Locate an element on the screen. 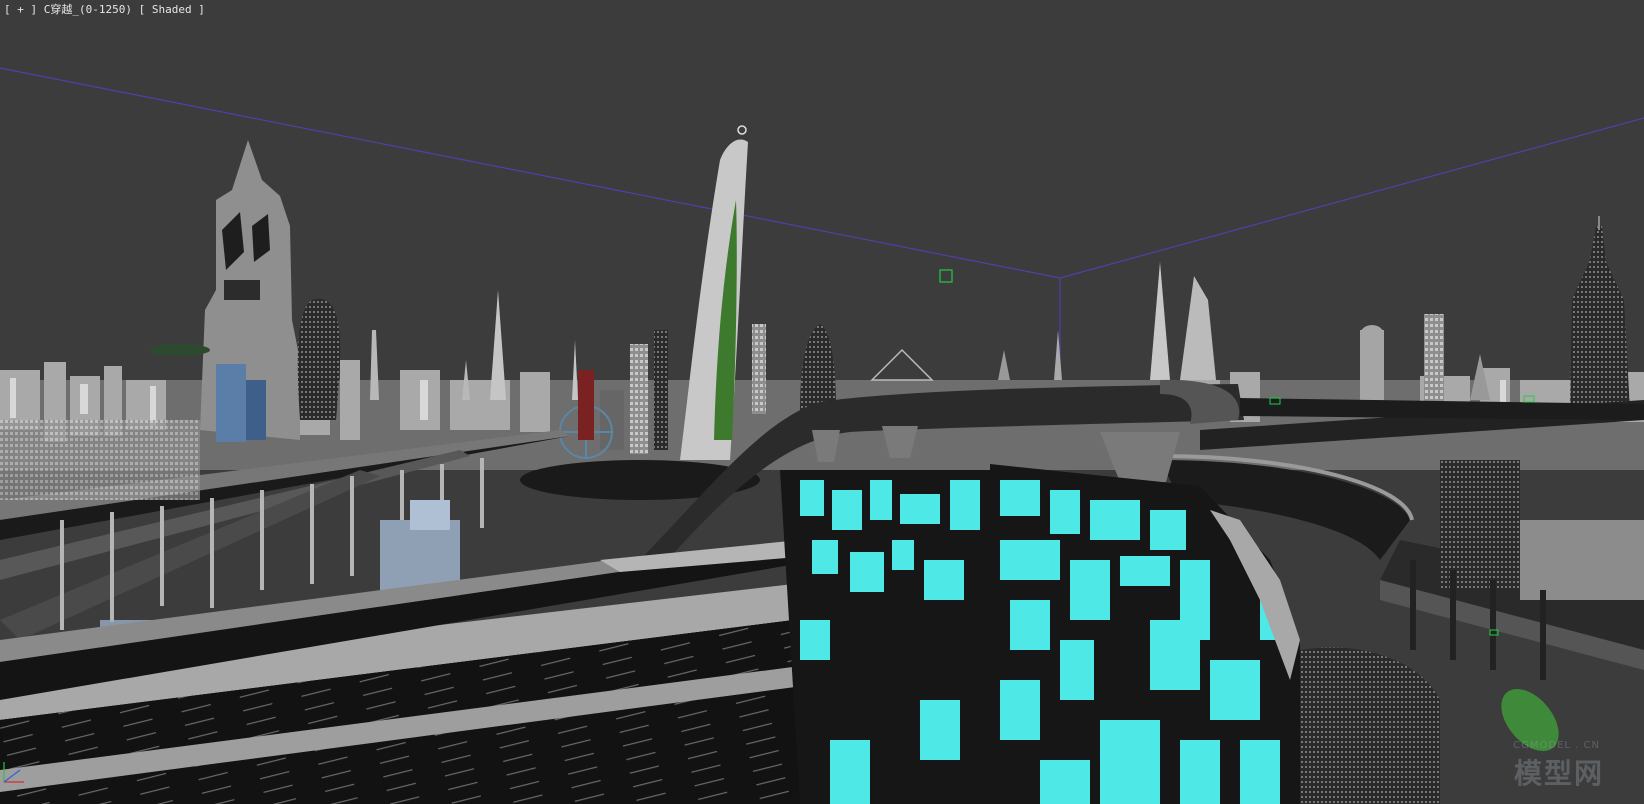  viewport-camera-name: C穿越_(0-1250) is located at coordinates (88, 9).